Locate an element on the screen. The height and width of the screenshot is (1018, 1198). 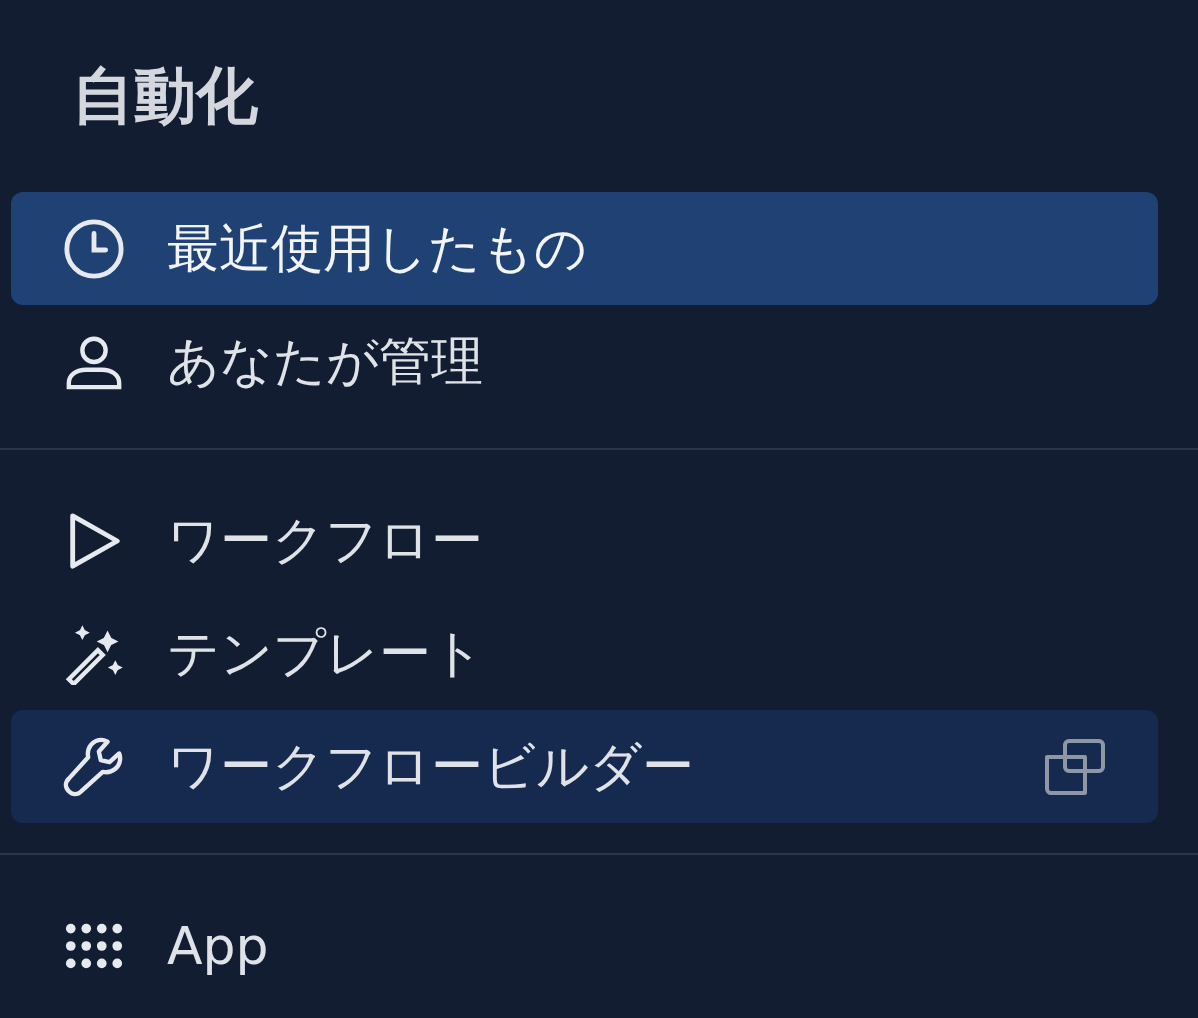
sidebar-item: App is located at coordinates (584, 945).